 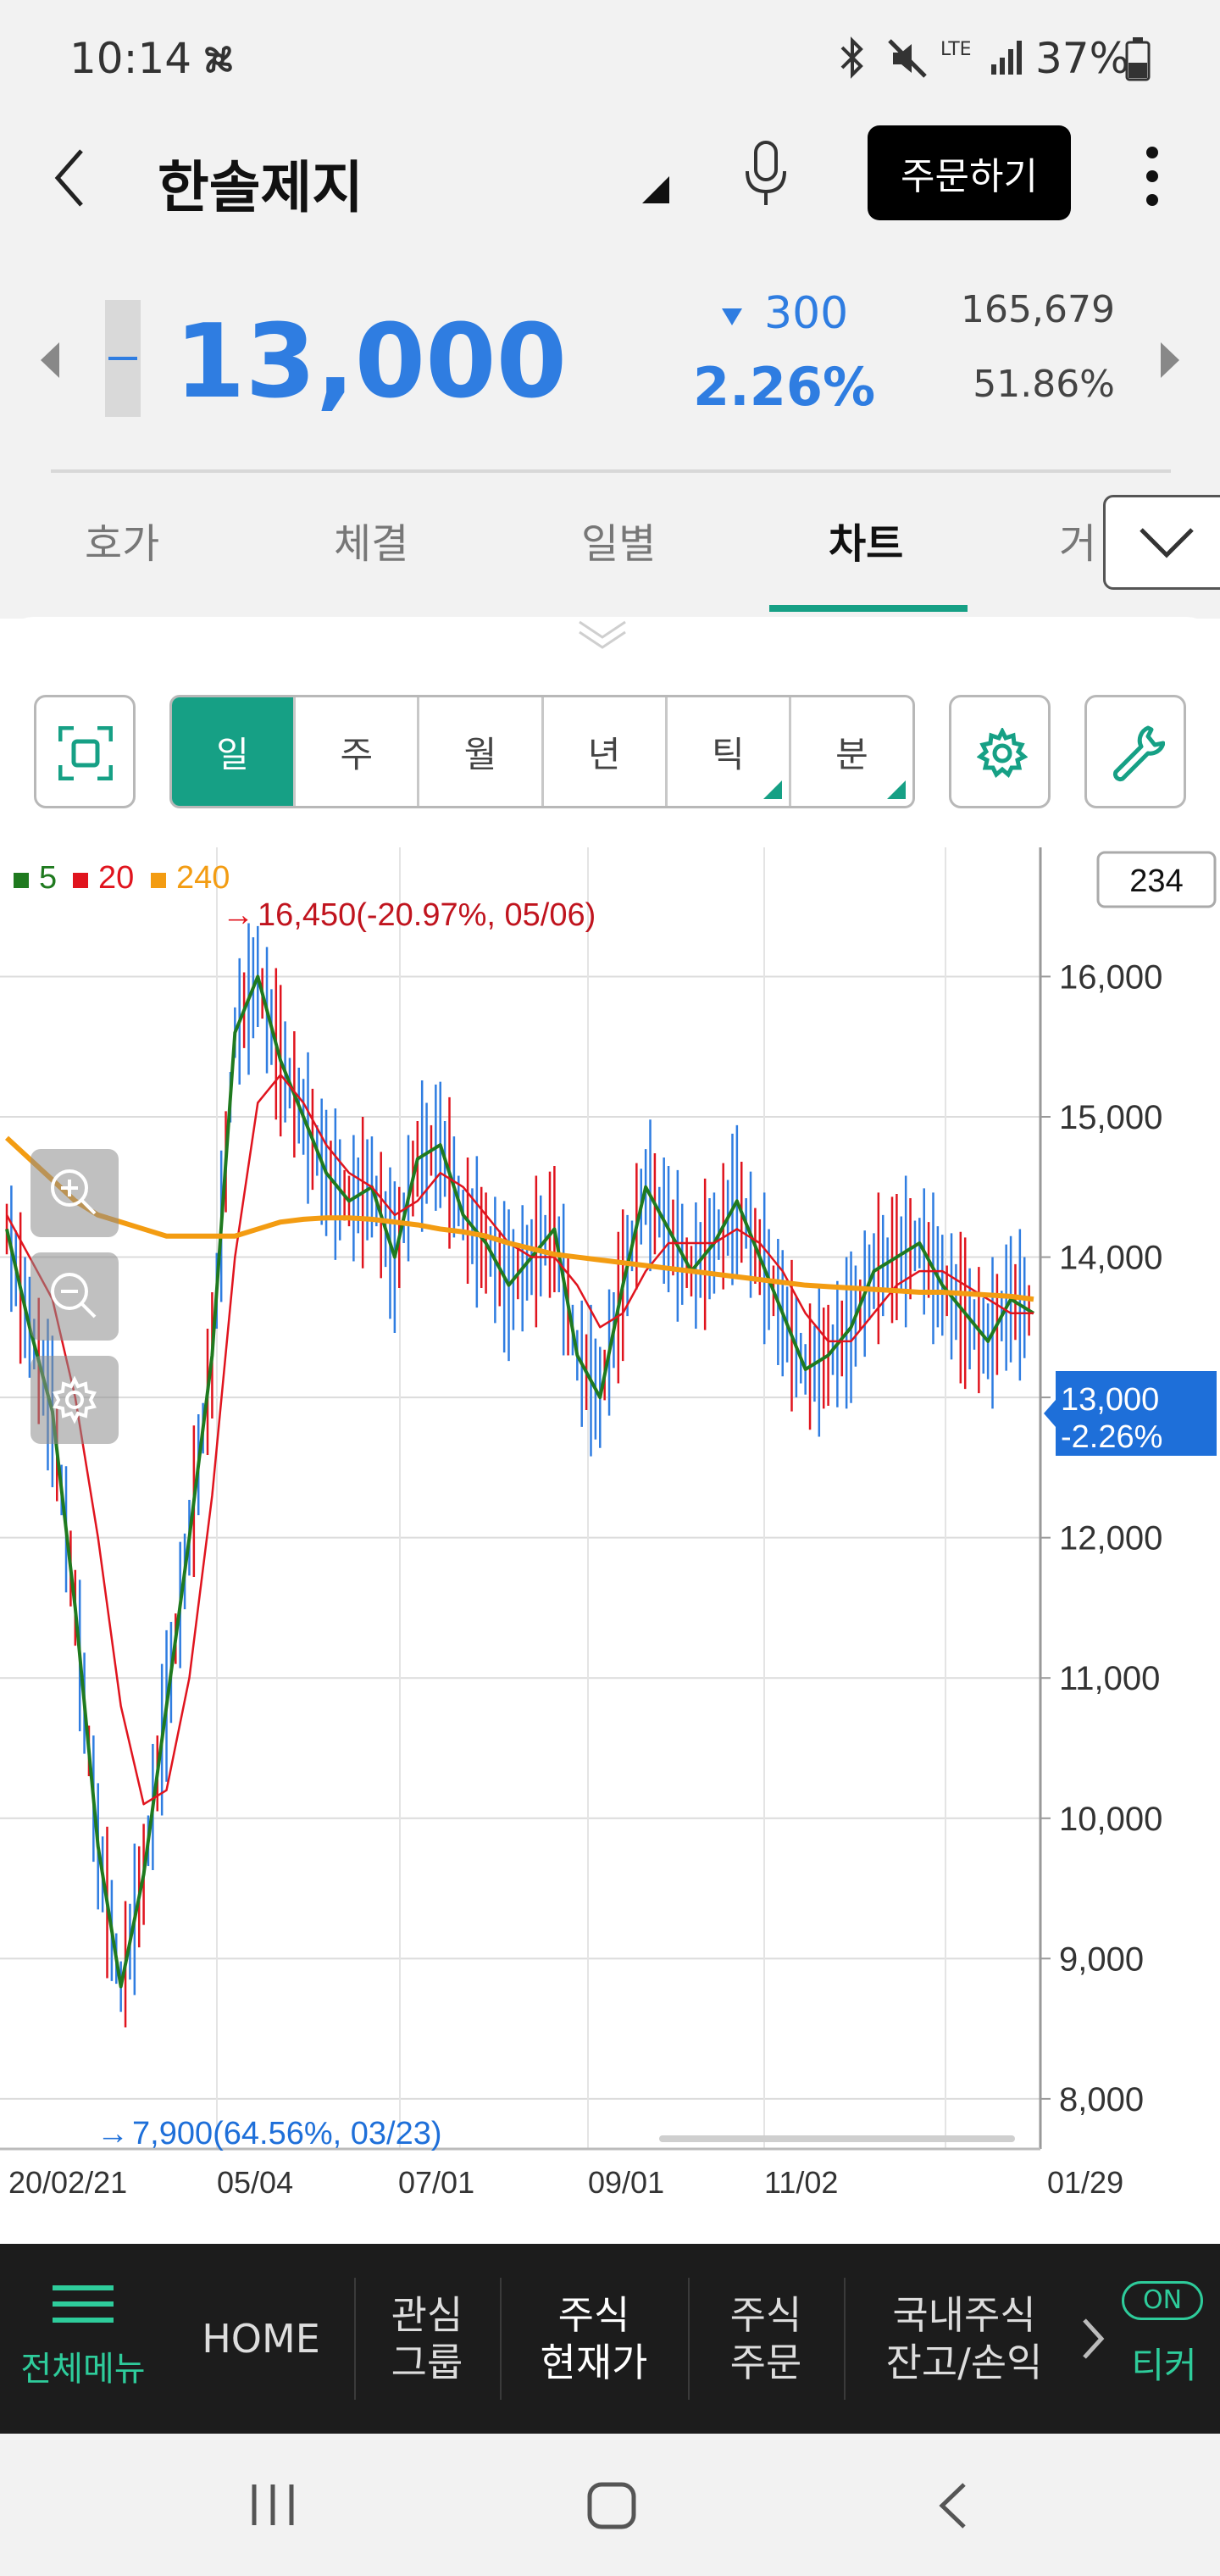 What do you see at coordinates (655, 191) in the screenshot?
I see `stock-select-icon` at bounding box center [655, 191].